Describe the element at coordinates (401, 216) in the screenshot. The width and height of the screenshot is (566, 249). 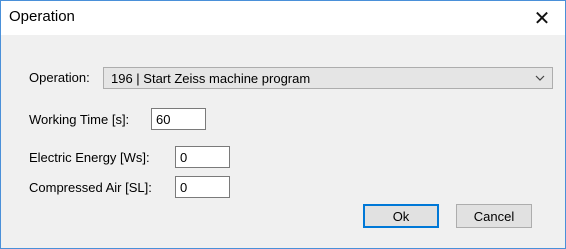
I see `ok-button: Ok` at that location.